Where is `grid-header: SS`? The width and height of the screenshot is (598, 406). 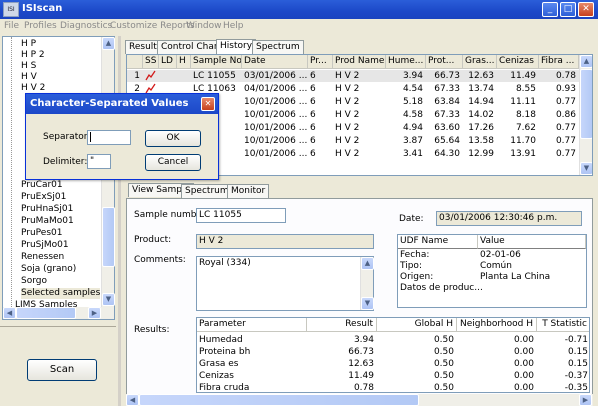 grid-header: SS is located at coordinates (151, 62).